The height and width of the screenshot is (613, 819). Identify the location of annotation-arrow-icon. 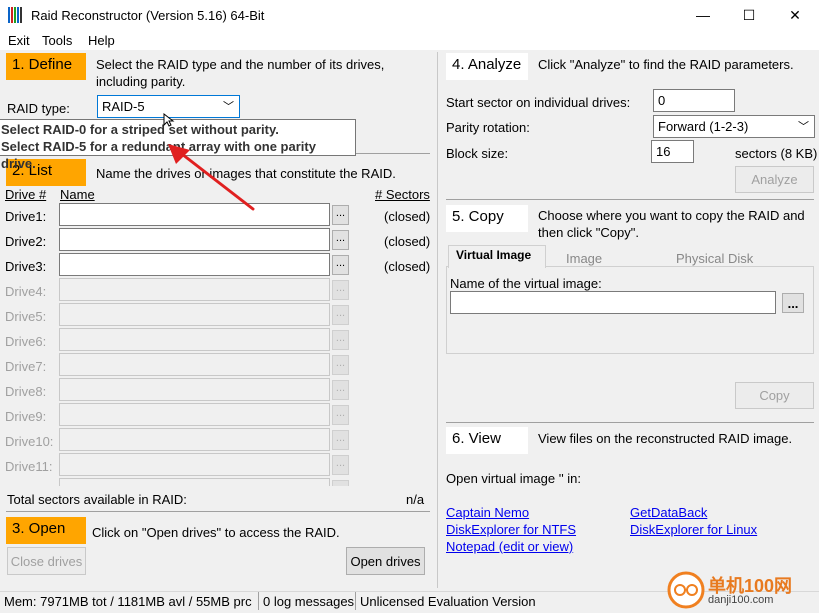
(211, 177).